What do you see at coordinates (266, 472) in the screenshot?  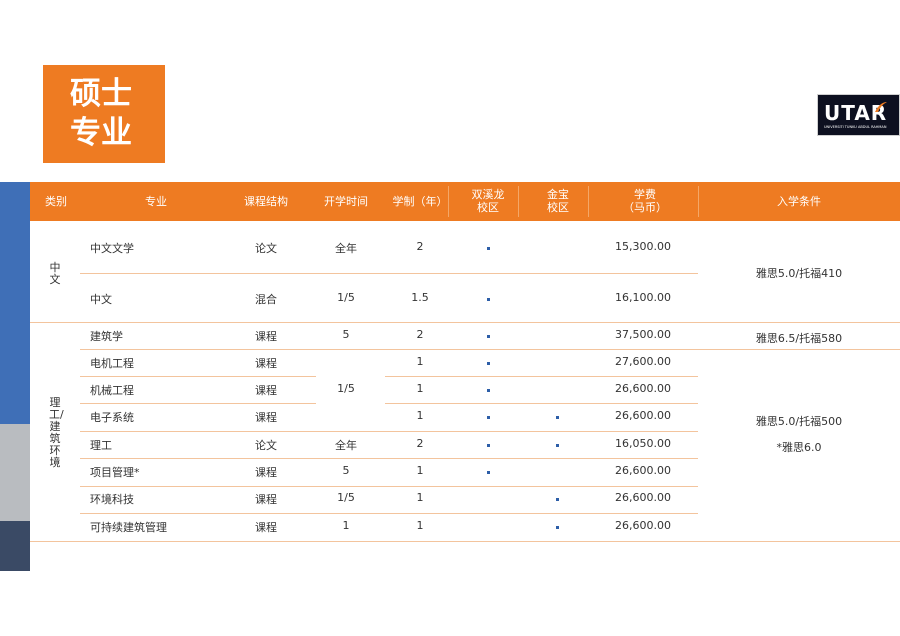 I see `row-7-structure: 课程` at bounding box center [266, 472].